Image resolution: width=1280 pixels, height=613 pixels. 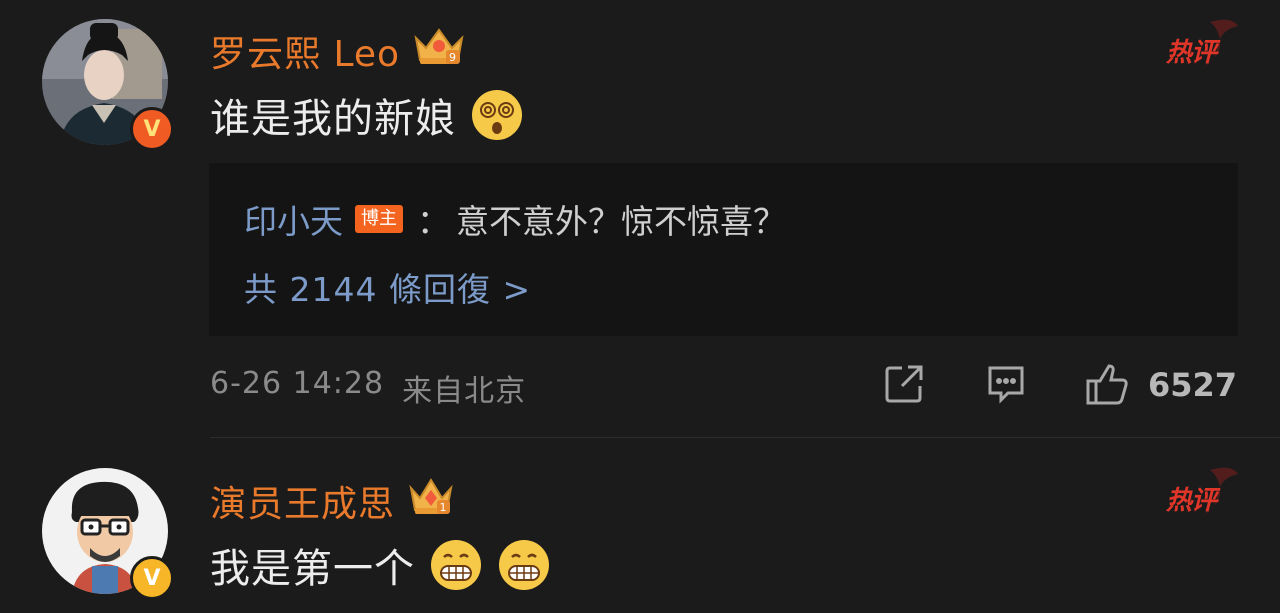 I want to click on view-replies-link: 共 2144 條回復 >, so click(x=387, y=287).